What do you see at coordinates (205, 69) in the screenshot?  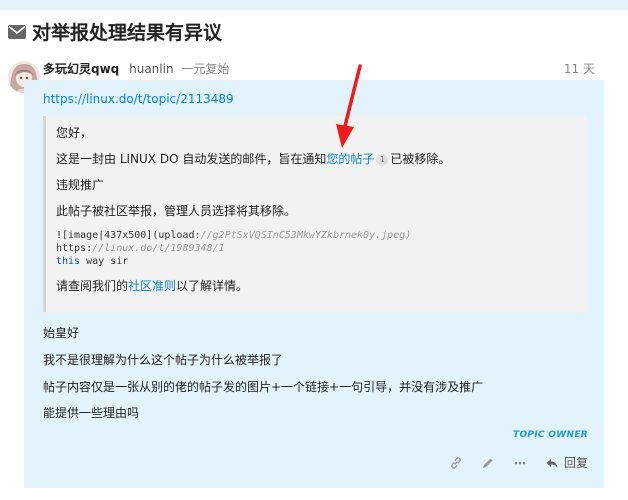 I see `user-title: 一元复始` at bounding box center [205, 69].